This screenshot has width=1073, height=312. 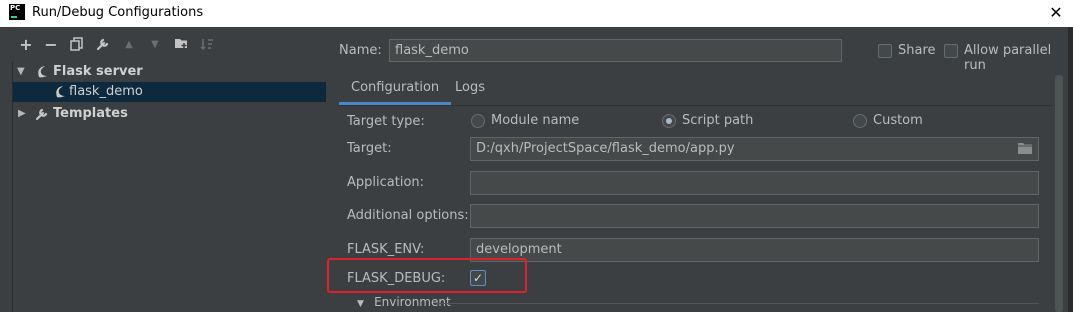 What do you see at coordinates (738, 303) in the screenshot?
I see `environment-divider` at bounding box center [738, 303].